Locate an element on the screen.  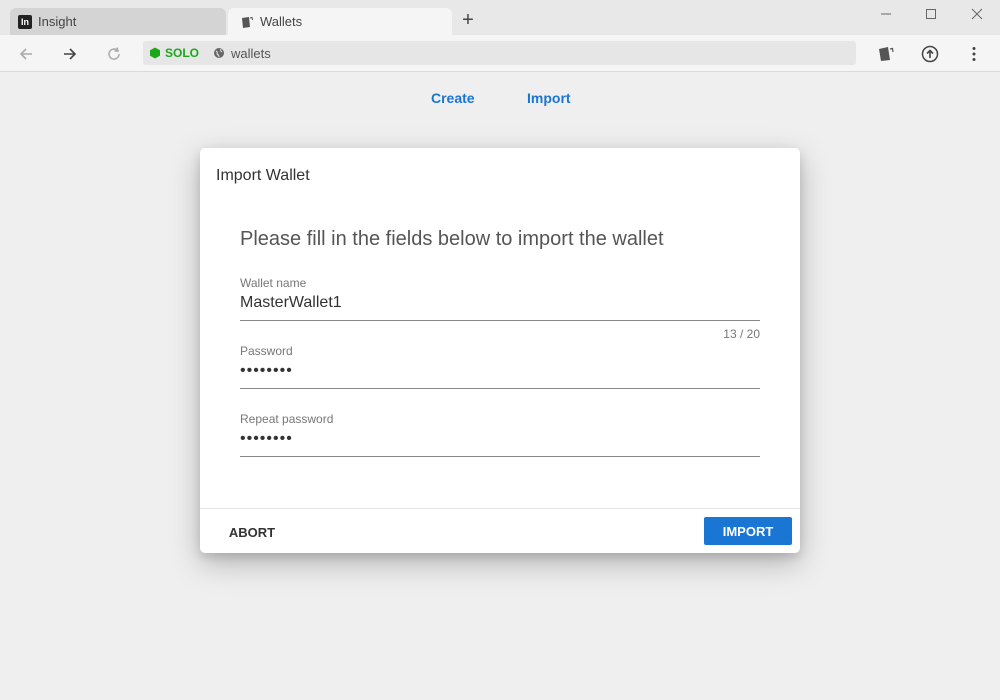
dialog-title: Import Wallet is located at coordinates (263, 175).